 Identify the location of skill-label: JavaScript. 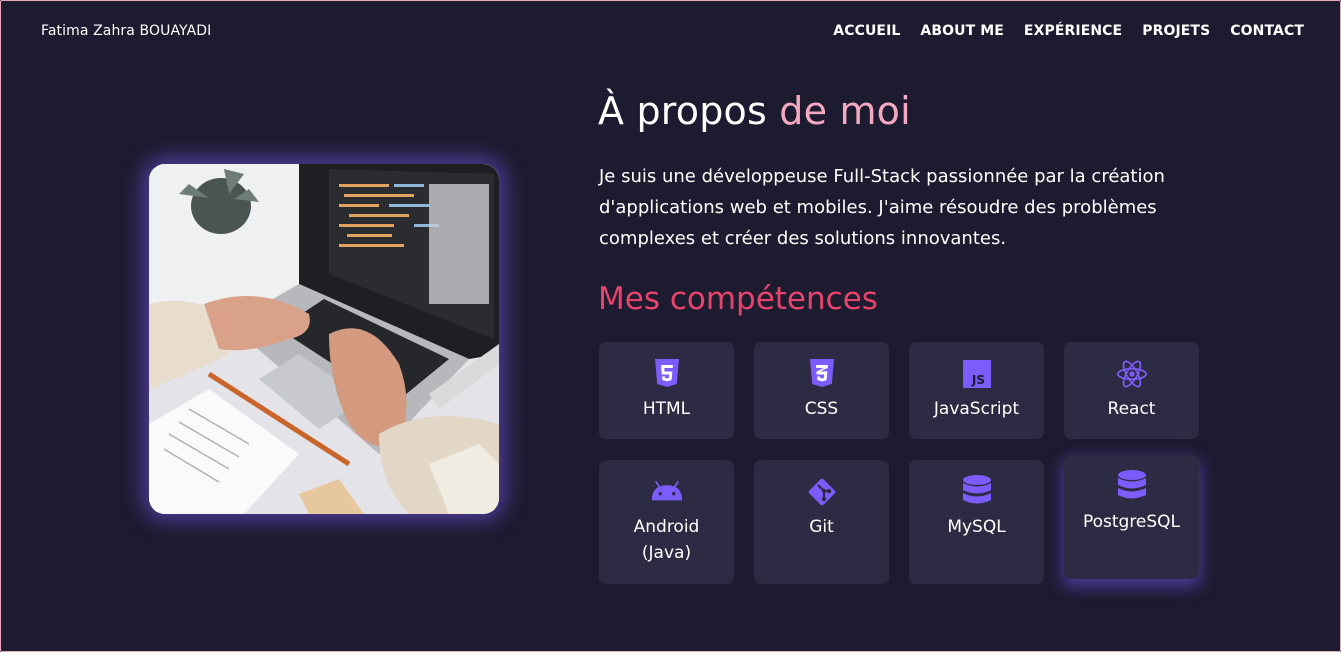
(976, 409).